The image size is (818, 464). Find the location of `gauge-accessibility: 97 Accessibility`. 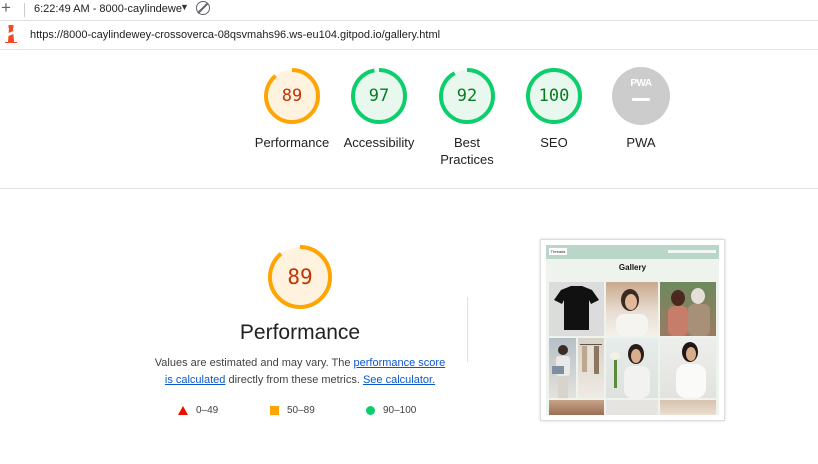

gauge-accessibility: 97 Accessibility is located at coordinates (379, 108).